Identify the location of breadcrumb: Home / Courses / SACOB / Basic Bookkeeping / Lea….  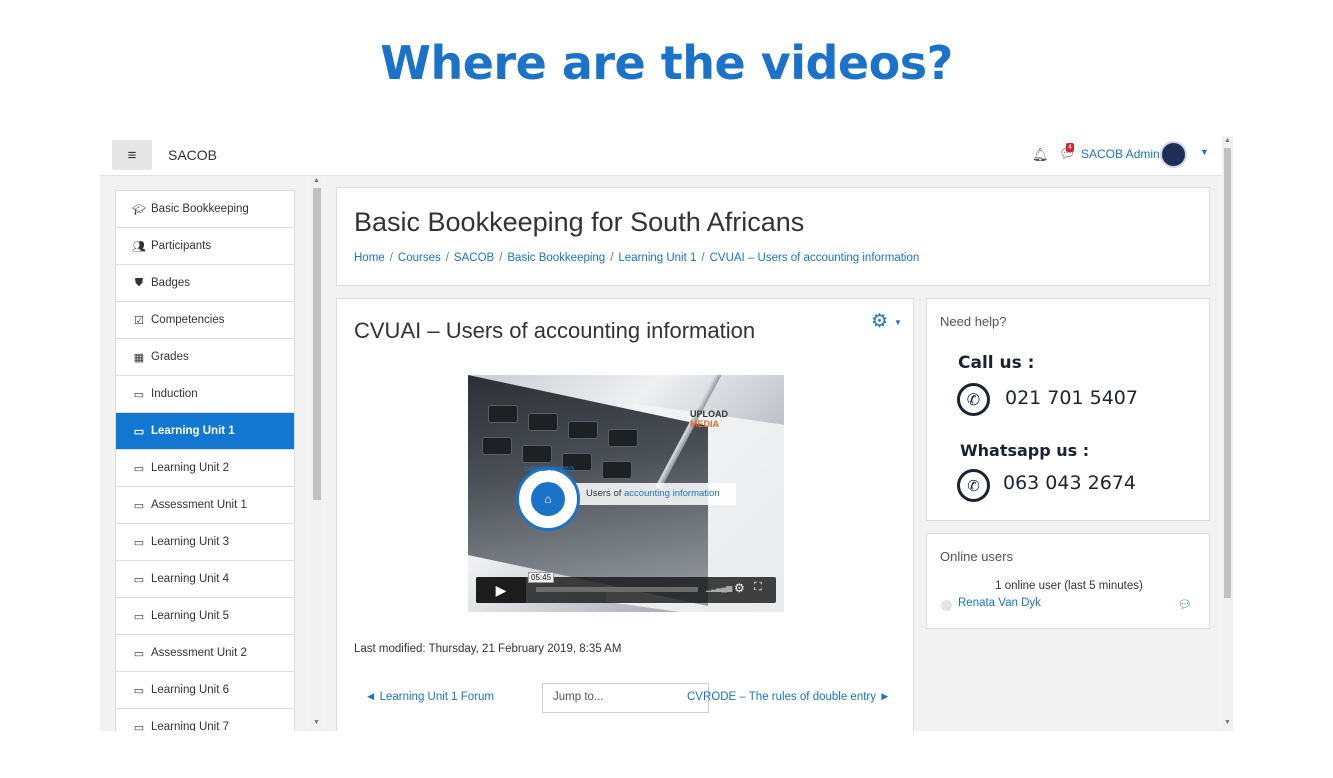
(636, 258).